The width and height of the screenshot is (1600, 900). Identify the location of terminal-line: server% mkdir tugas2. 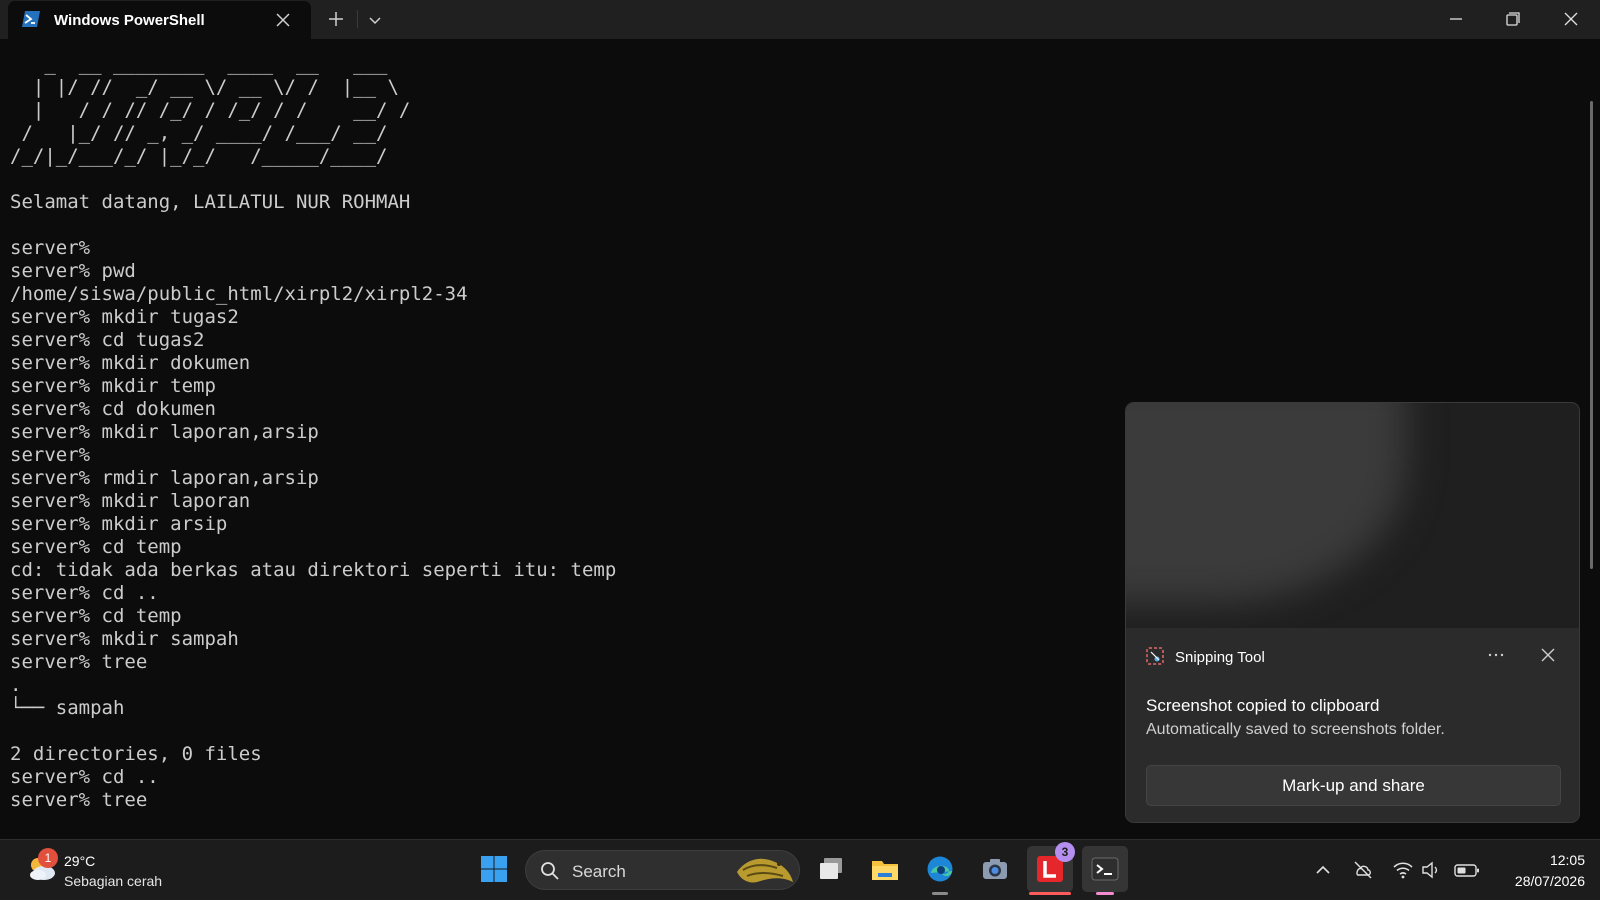
(124, 317).